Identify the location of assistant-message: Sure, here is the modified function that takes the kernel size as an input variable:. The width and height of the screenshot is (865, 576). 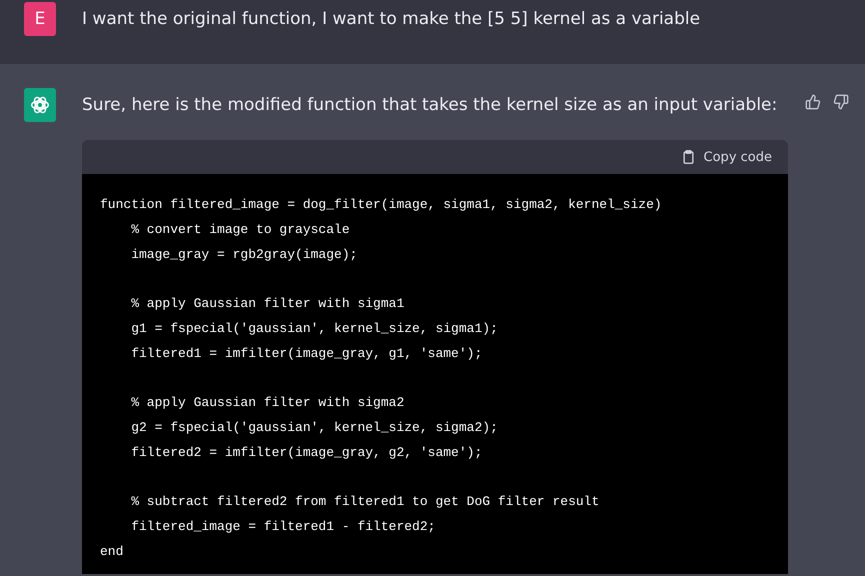
(430, 105).